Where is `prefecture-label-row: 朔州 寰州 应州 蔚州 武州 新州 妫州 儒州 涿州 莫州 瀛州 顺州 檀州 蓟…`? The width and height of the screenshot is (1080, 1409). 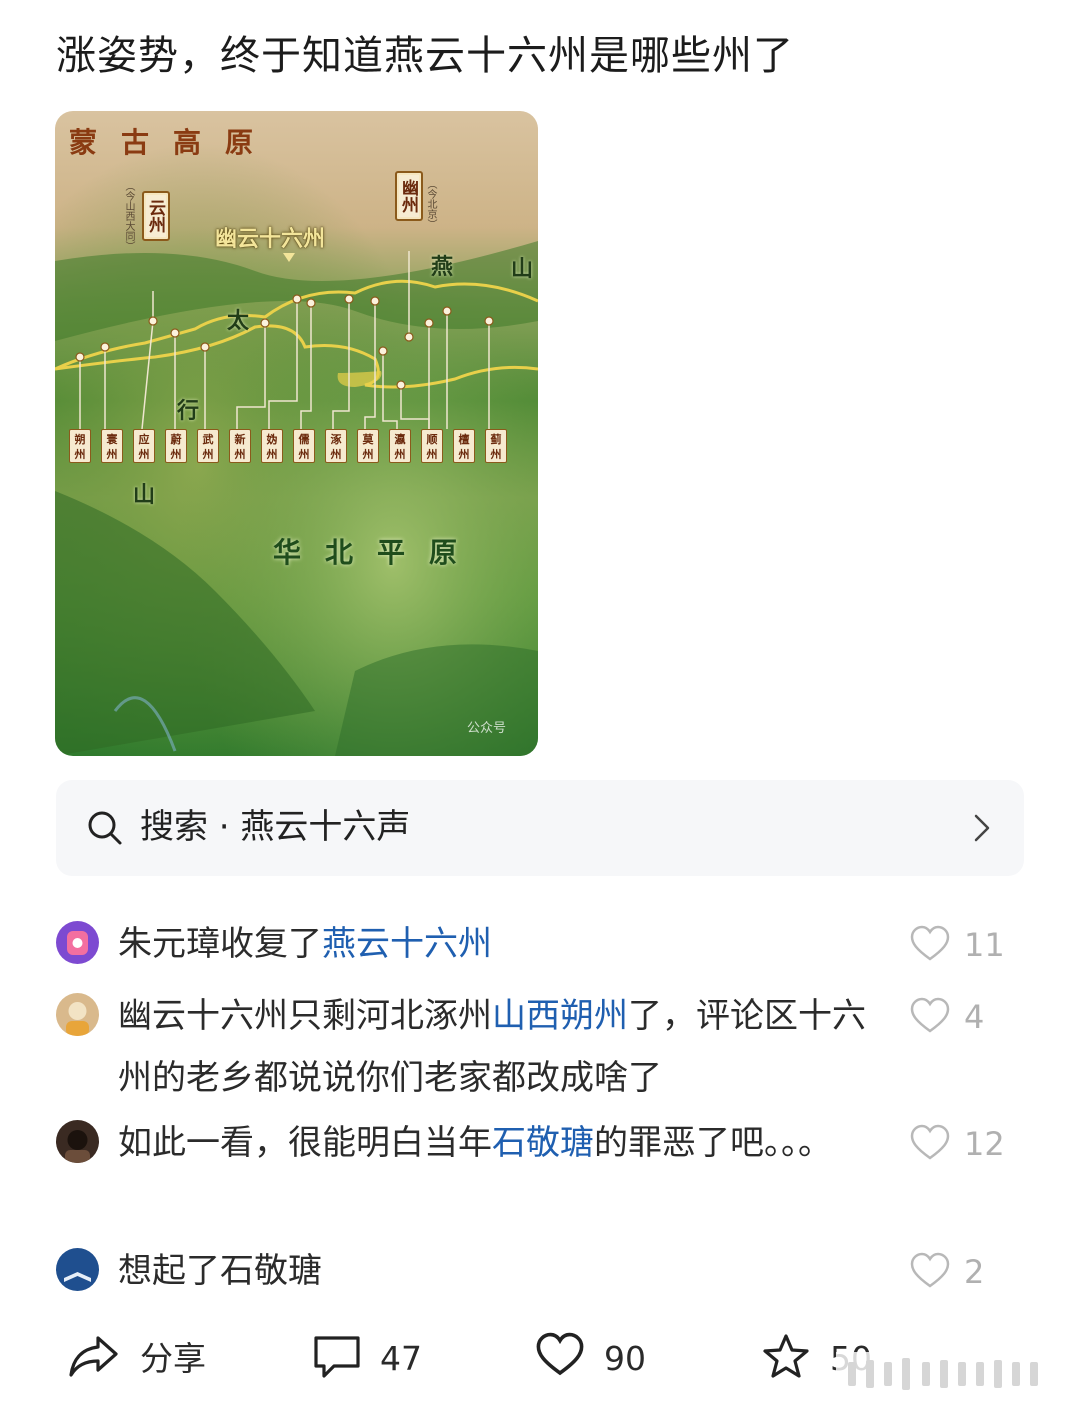
prefecture-label-row: 朔州 寰州 应州 蔚州 武州 新州 妫州 儒州 涿州 莫州 瀛州 顺州 檀州 蓟… is located at coordinates (299, 446).